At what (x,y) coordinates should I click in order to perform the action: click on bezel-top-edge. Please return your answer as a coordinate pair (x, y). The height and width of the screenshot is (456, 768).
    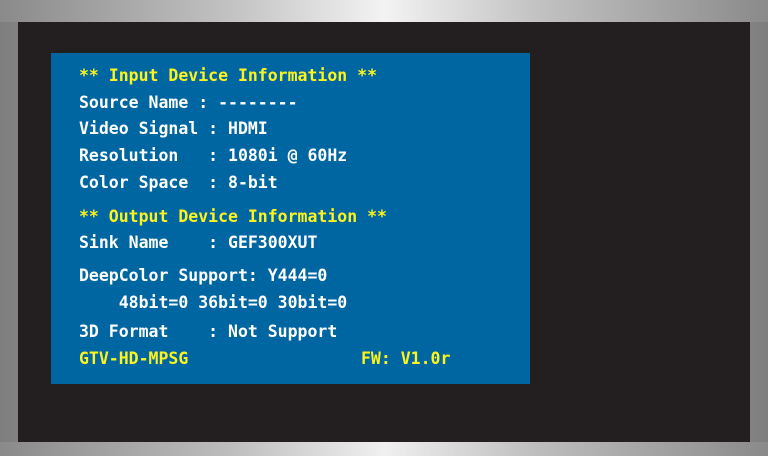
    Looking at the image, I should click on (384, 11).